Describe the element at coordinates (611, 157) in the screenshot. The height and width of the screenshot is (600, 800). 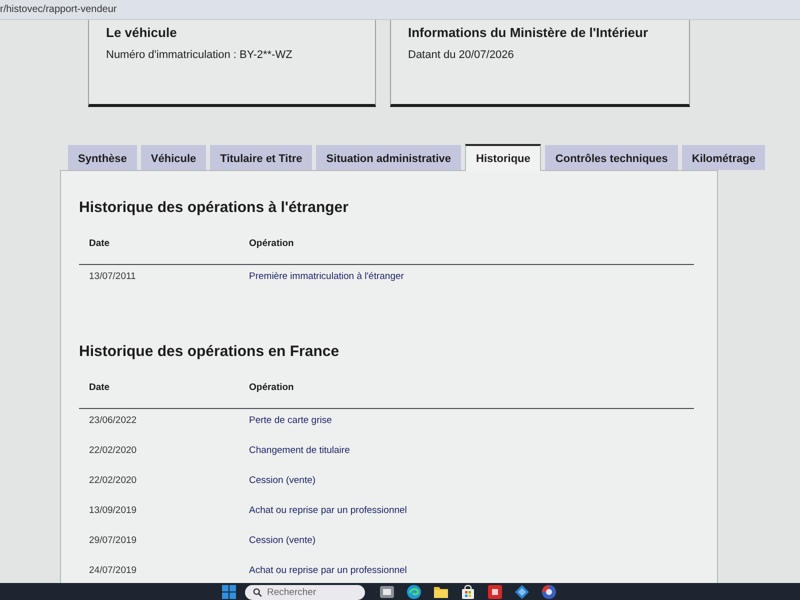
I see `tab: Contrôles techniques` at that location.